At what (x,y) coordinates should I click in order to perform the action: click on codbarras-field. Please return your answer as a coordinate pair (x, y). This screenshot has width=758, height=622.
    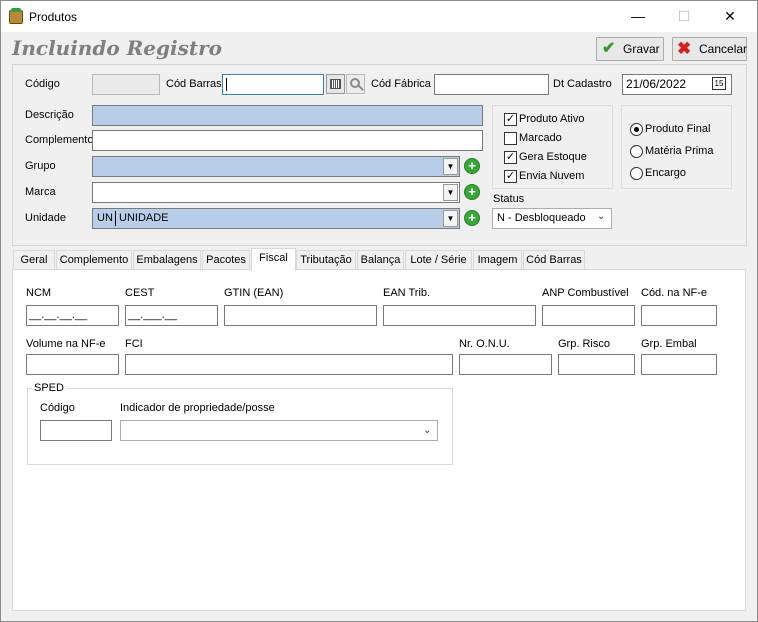
    Looking at the image, I should click on (273, 84).